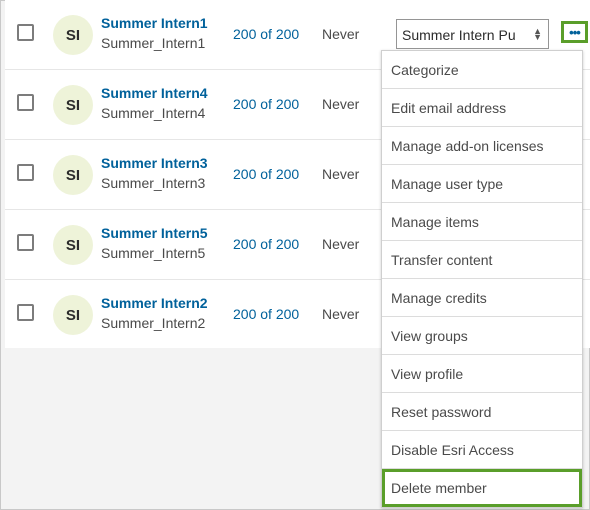  I want to click on more-actions-button: •••, so click(574, 32).